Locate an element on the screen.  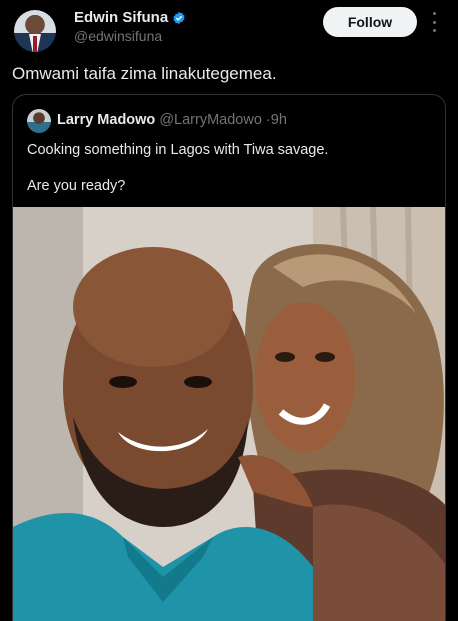
quoted-tweet-meta: Larry Madowo @LarryMadowo ·9h is located at coordinates (172, 120).